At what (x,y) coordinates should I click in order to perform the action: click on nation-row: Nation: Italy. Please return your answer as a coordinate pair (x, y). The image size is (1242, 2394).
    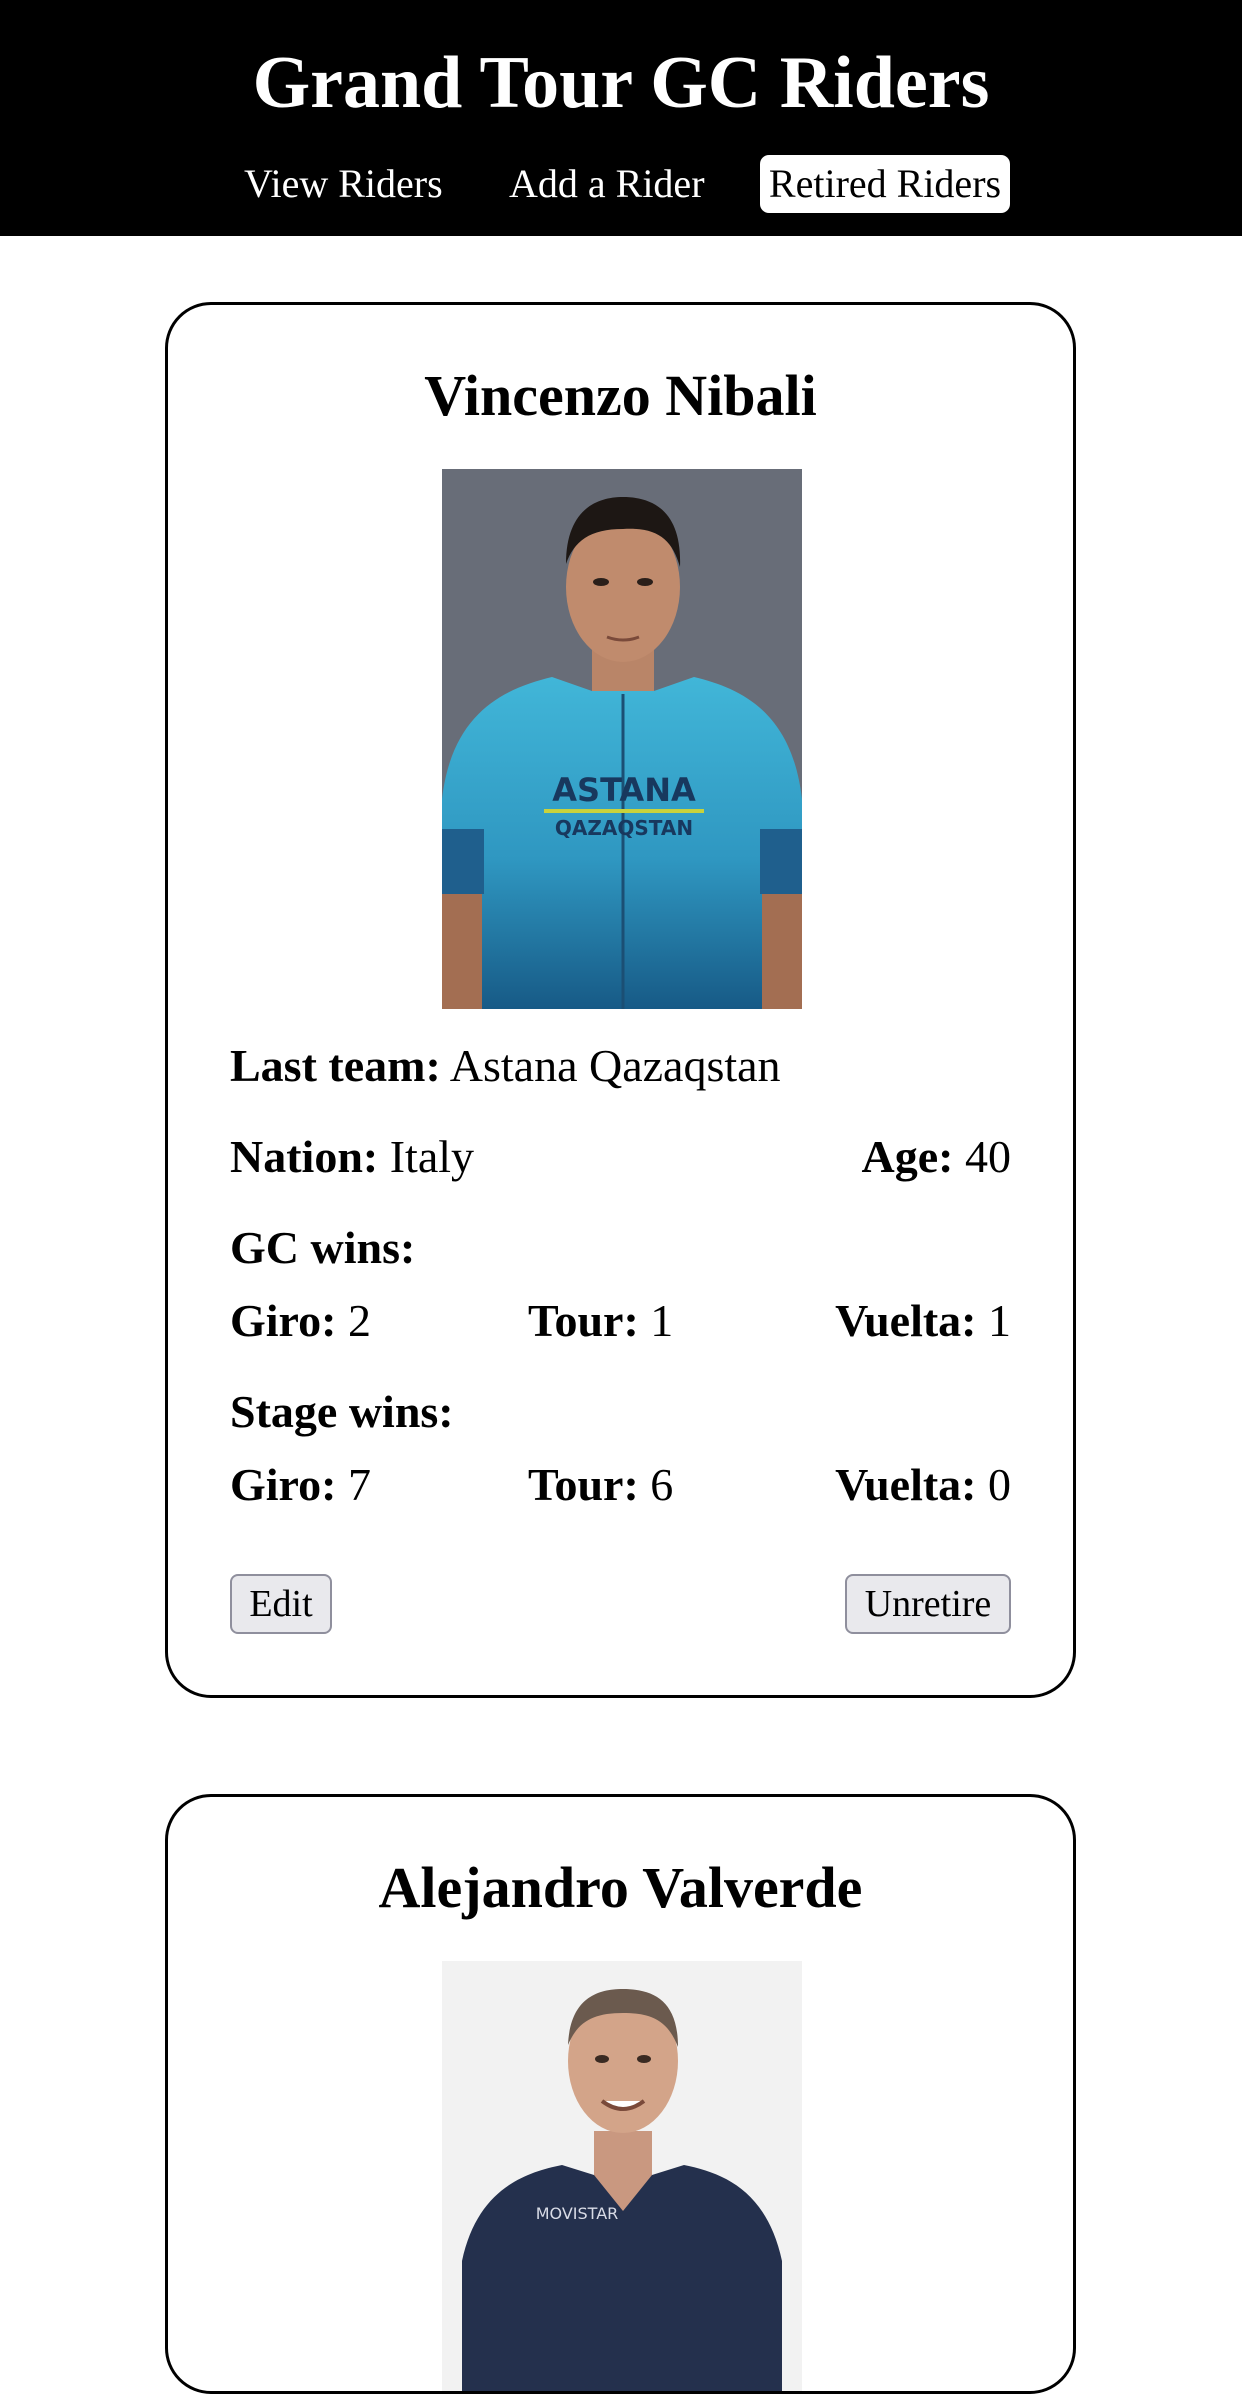
    Looking at the image, I should click on (352, 1157).